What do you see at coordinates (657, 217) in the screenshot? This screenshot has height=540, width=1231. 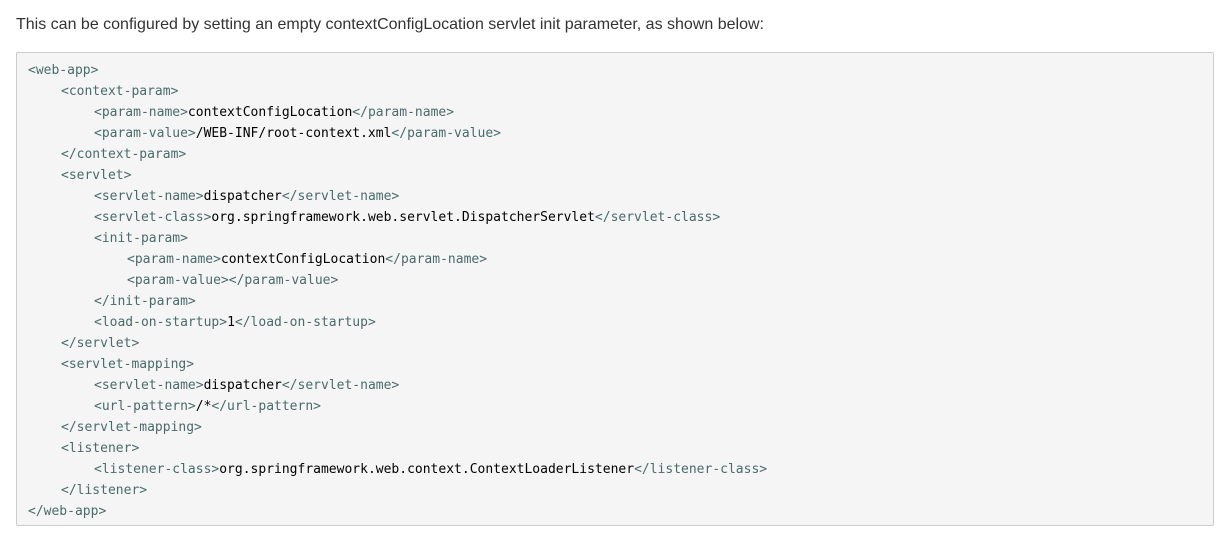 I see `xml-tag: </servlet-class>` at bounding box center [657, 217].